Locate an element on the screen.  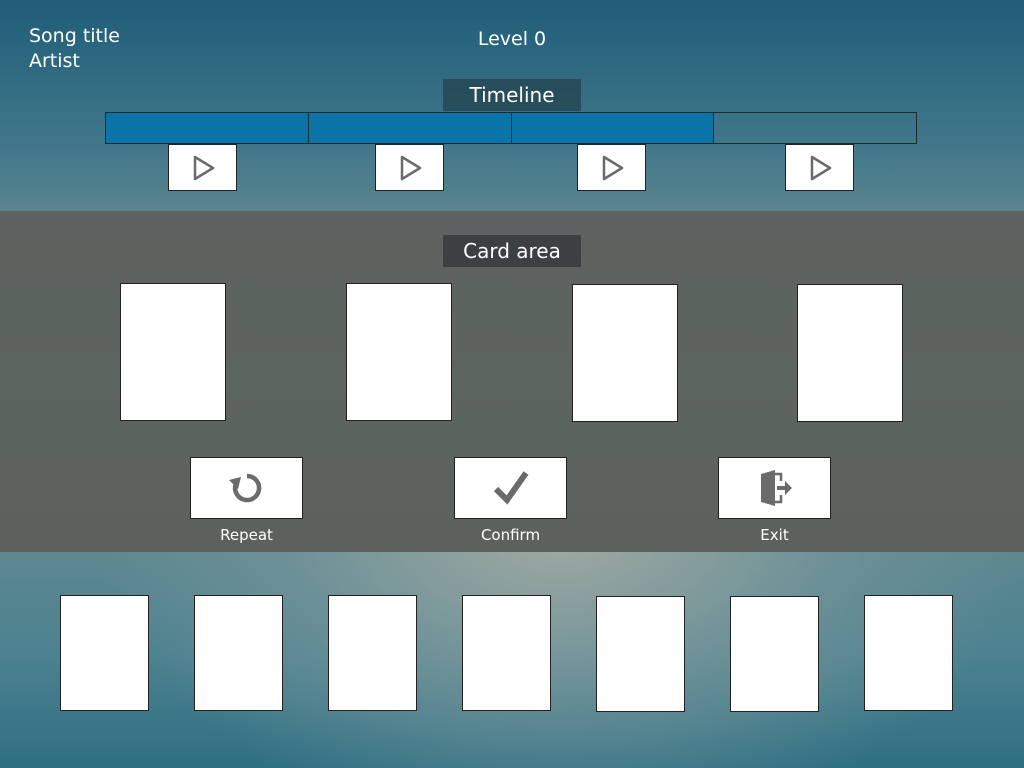
play-segment-3-button is located at coordinates (611, 167).